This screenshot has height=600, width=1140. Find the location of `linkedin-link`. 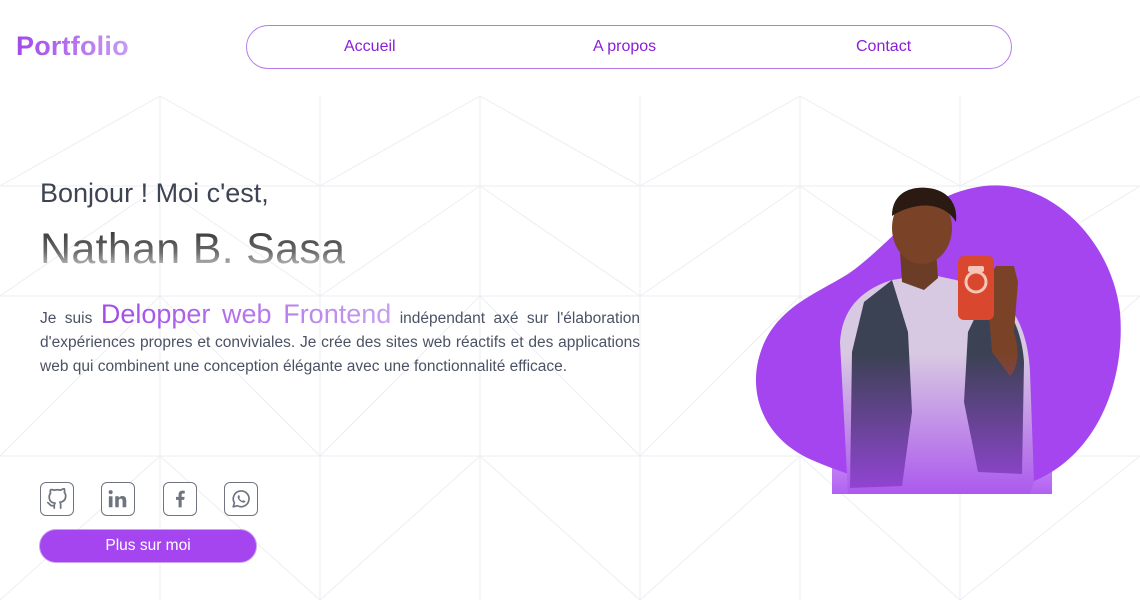

linkedin-link is located at coordinates (118, 499).